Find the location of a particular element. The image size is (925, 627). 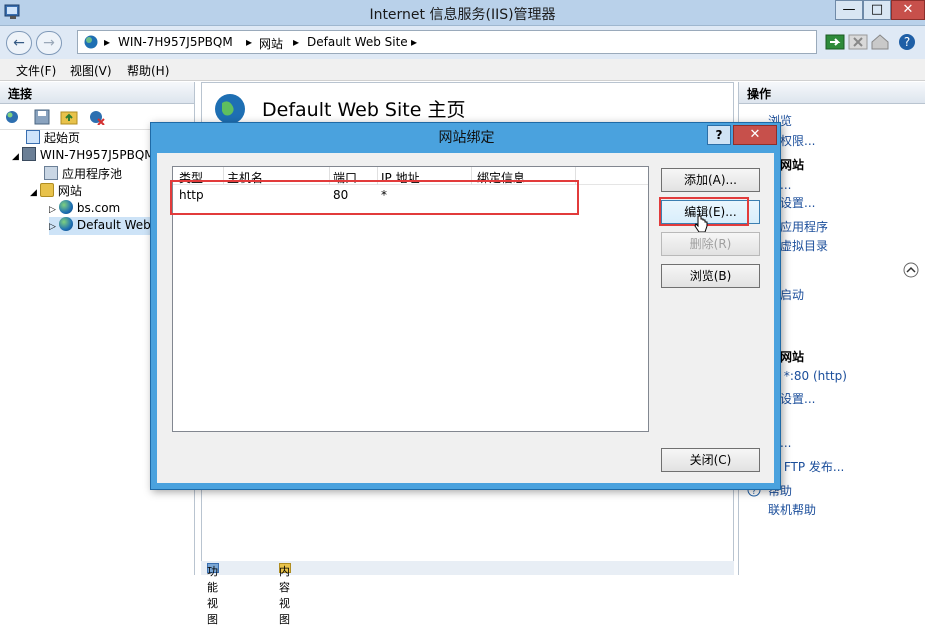

menu-bar: 文件(F) 视图(V) 帮助(H) is located at coordinates (462, 70).